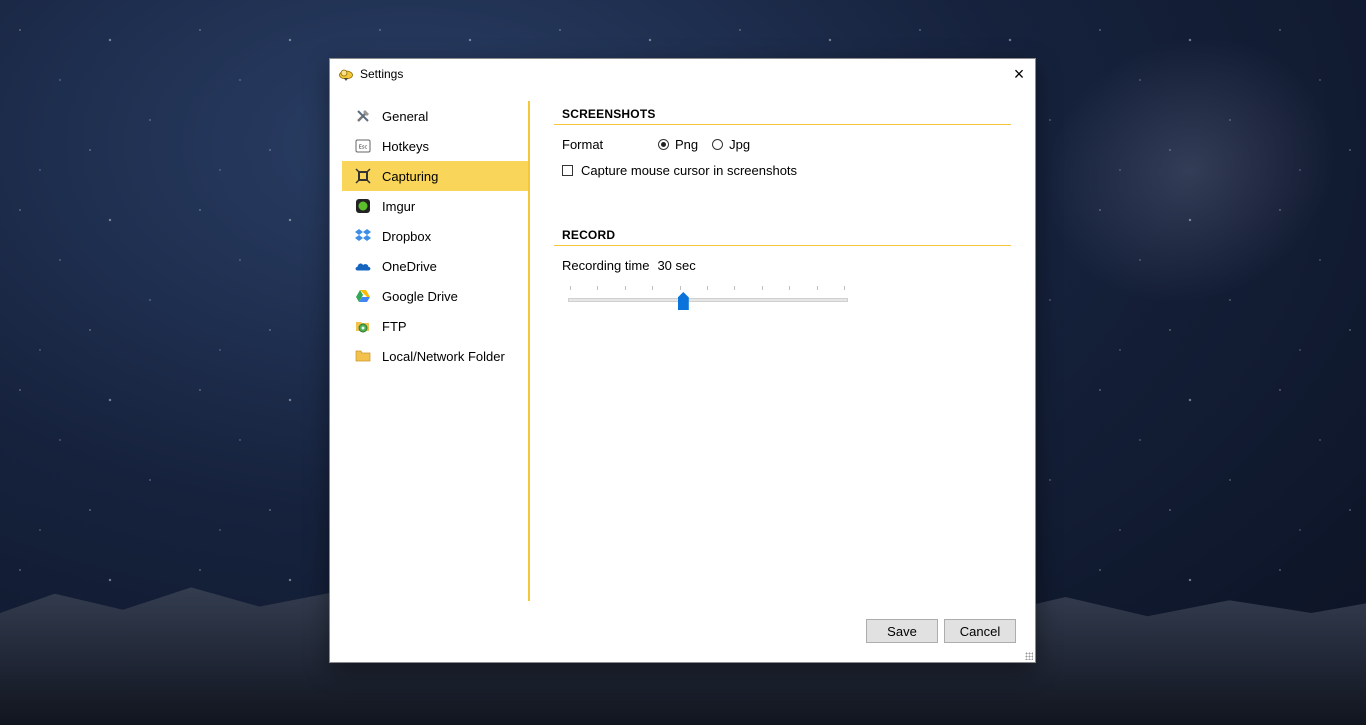  What do you see at coordinates (409, 266) in the screenshot?
I see `sidebar-item-label: OneDrive` at bounding box center [409, 266].